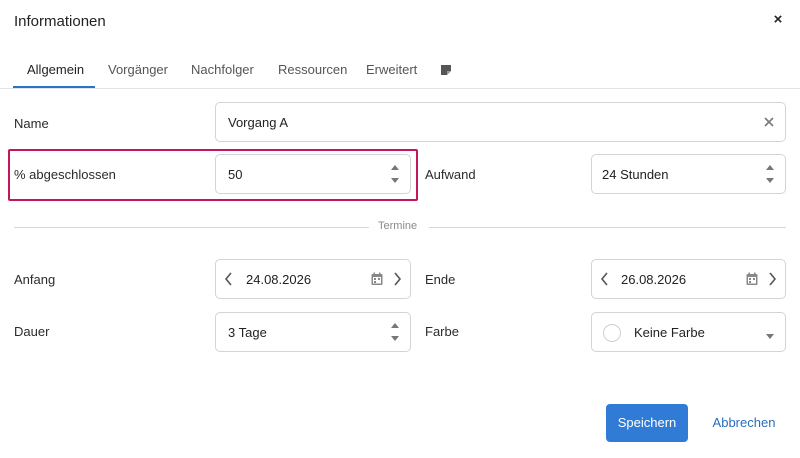 The width and height of the screenshot is (800, 458). Describe the element at coordinates (440, 279) in the screenshot. I see `end-label: Ende` at that location.